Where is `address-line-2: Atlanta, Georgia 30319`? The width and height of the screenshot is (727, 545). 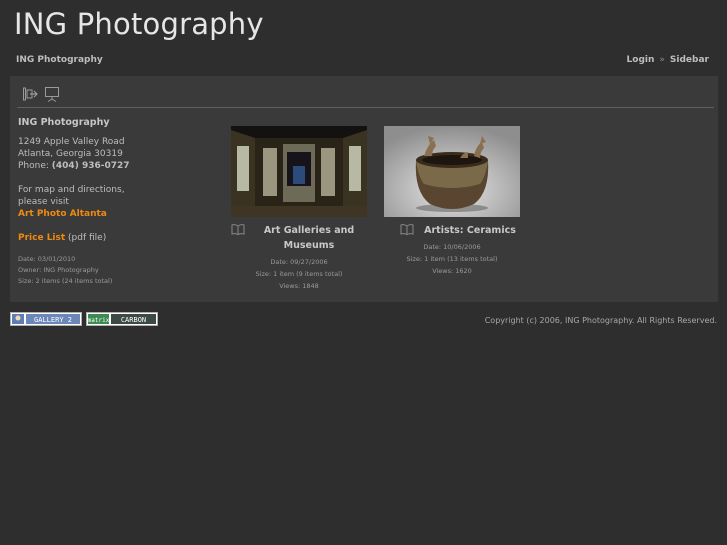 address-line-2: Atlanta, Georgia 30319 is located at coordinates (70, 154).